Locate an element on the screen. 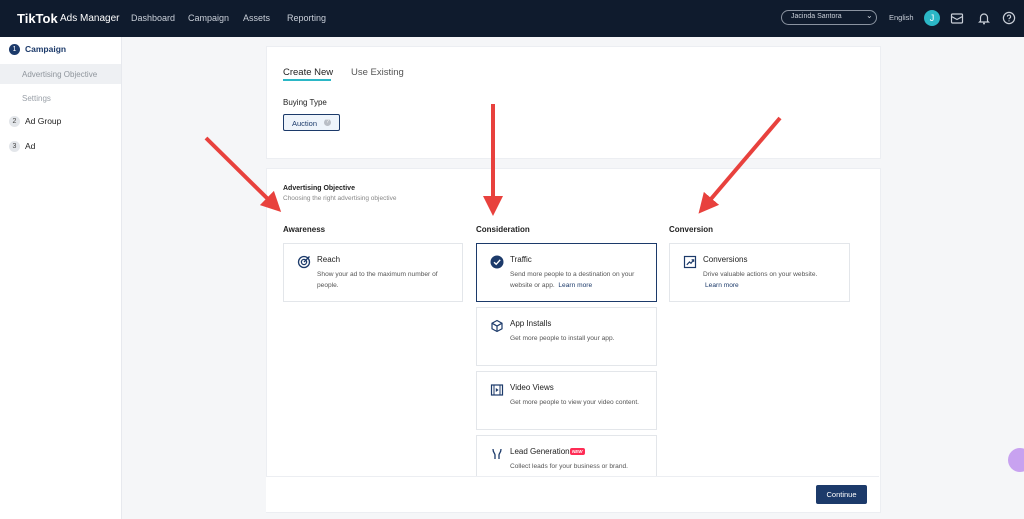  sidebar-item-label: Advertising Objective is located at coordinates (60, 74).